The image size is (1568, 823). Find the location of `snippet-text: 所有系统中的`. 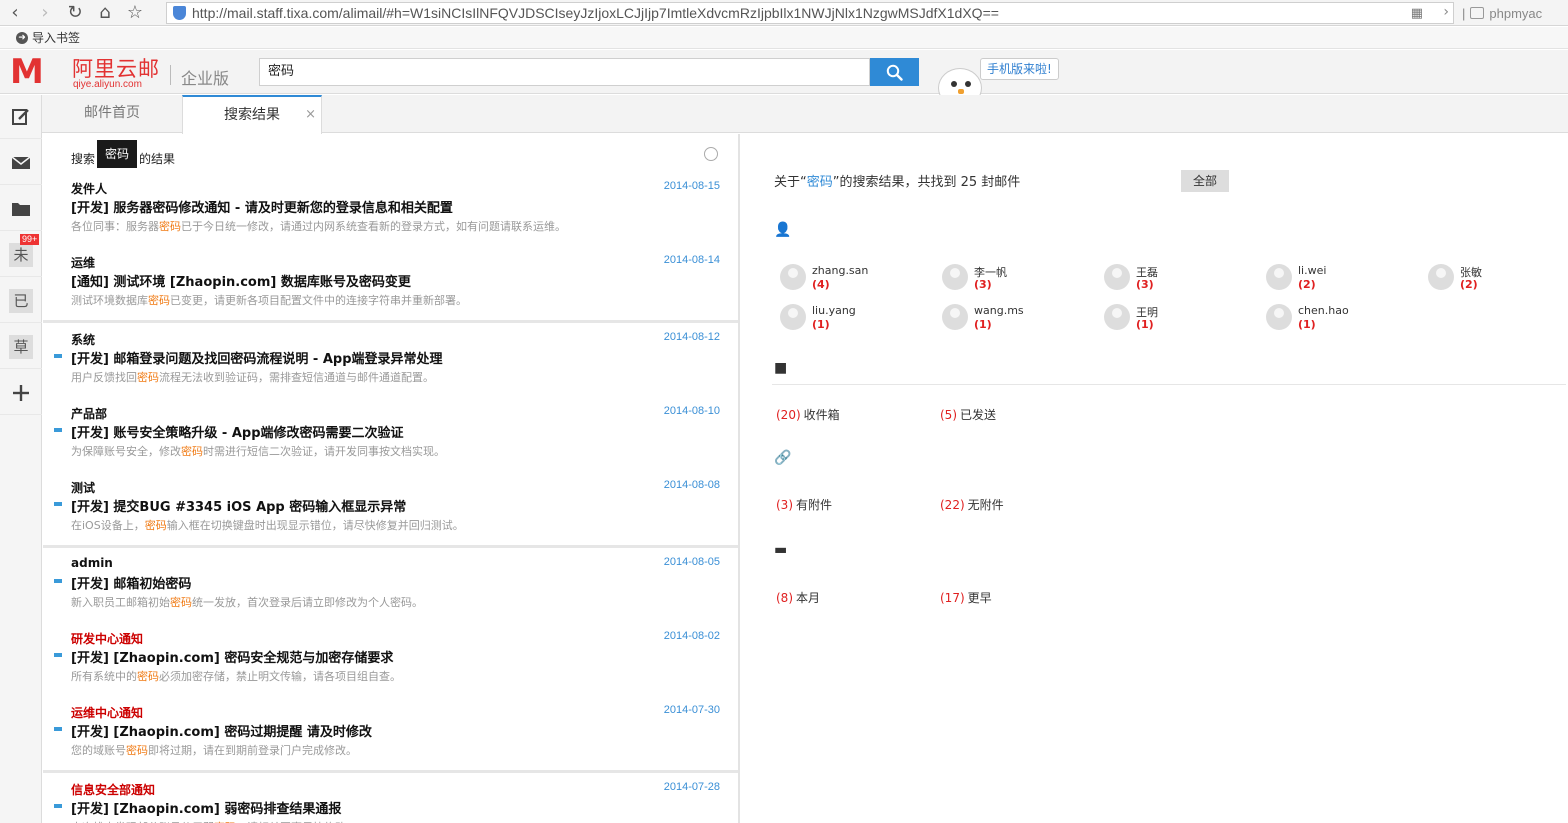

snippet-text: 所有系统中的 is located at coordinates (104, 676).